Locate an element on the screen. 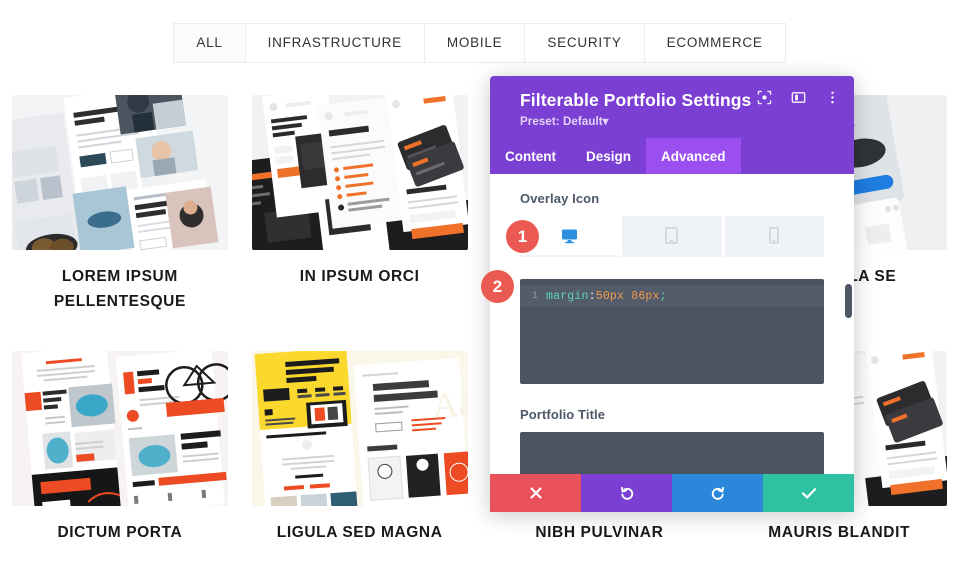 This screenshot has width=959, height=566. portfolio-item: IN IPSUM ORCI is located at coordinates (360, 204).